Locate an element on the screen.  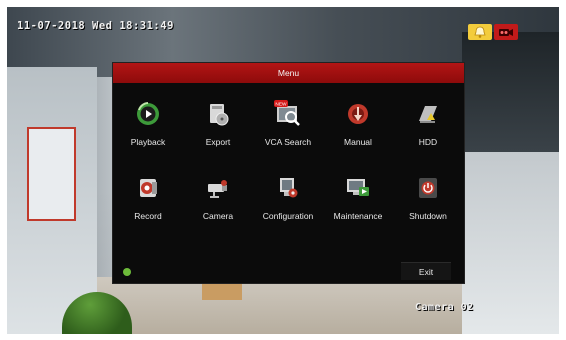
record-icon is located at coordinates (148, 188).